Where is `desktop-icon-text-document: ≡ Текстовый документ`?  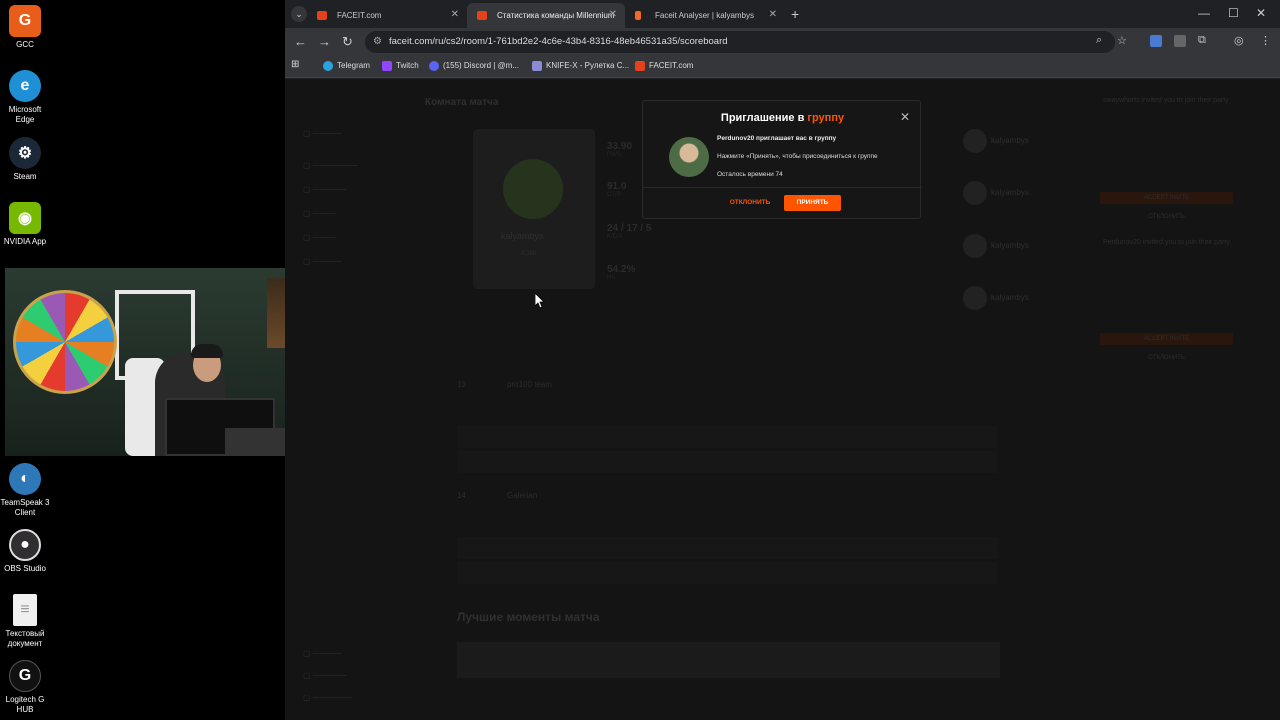
desktop-icon-text-document: ≡ Текстовый документ is located at coordinates (25, 621).